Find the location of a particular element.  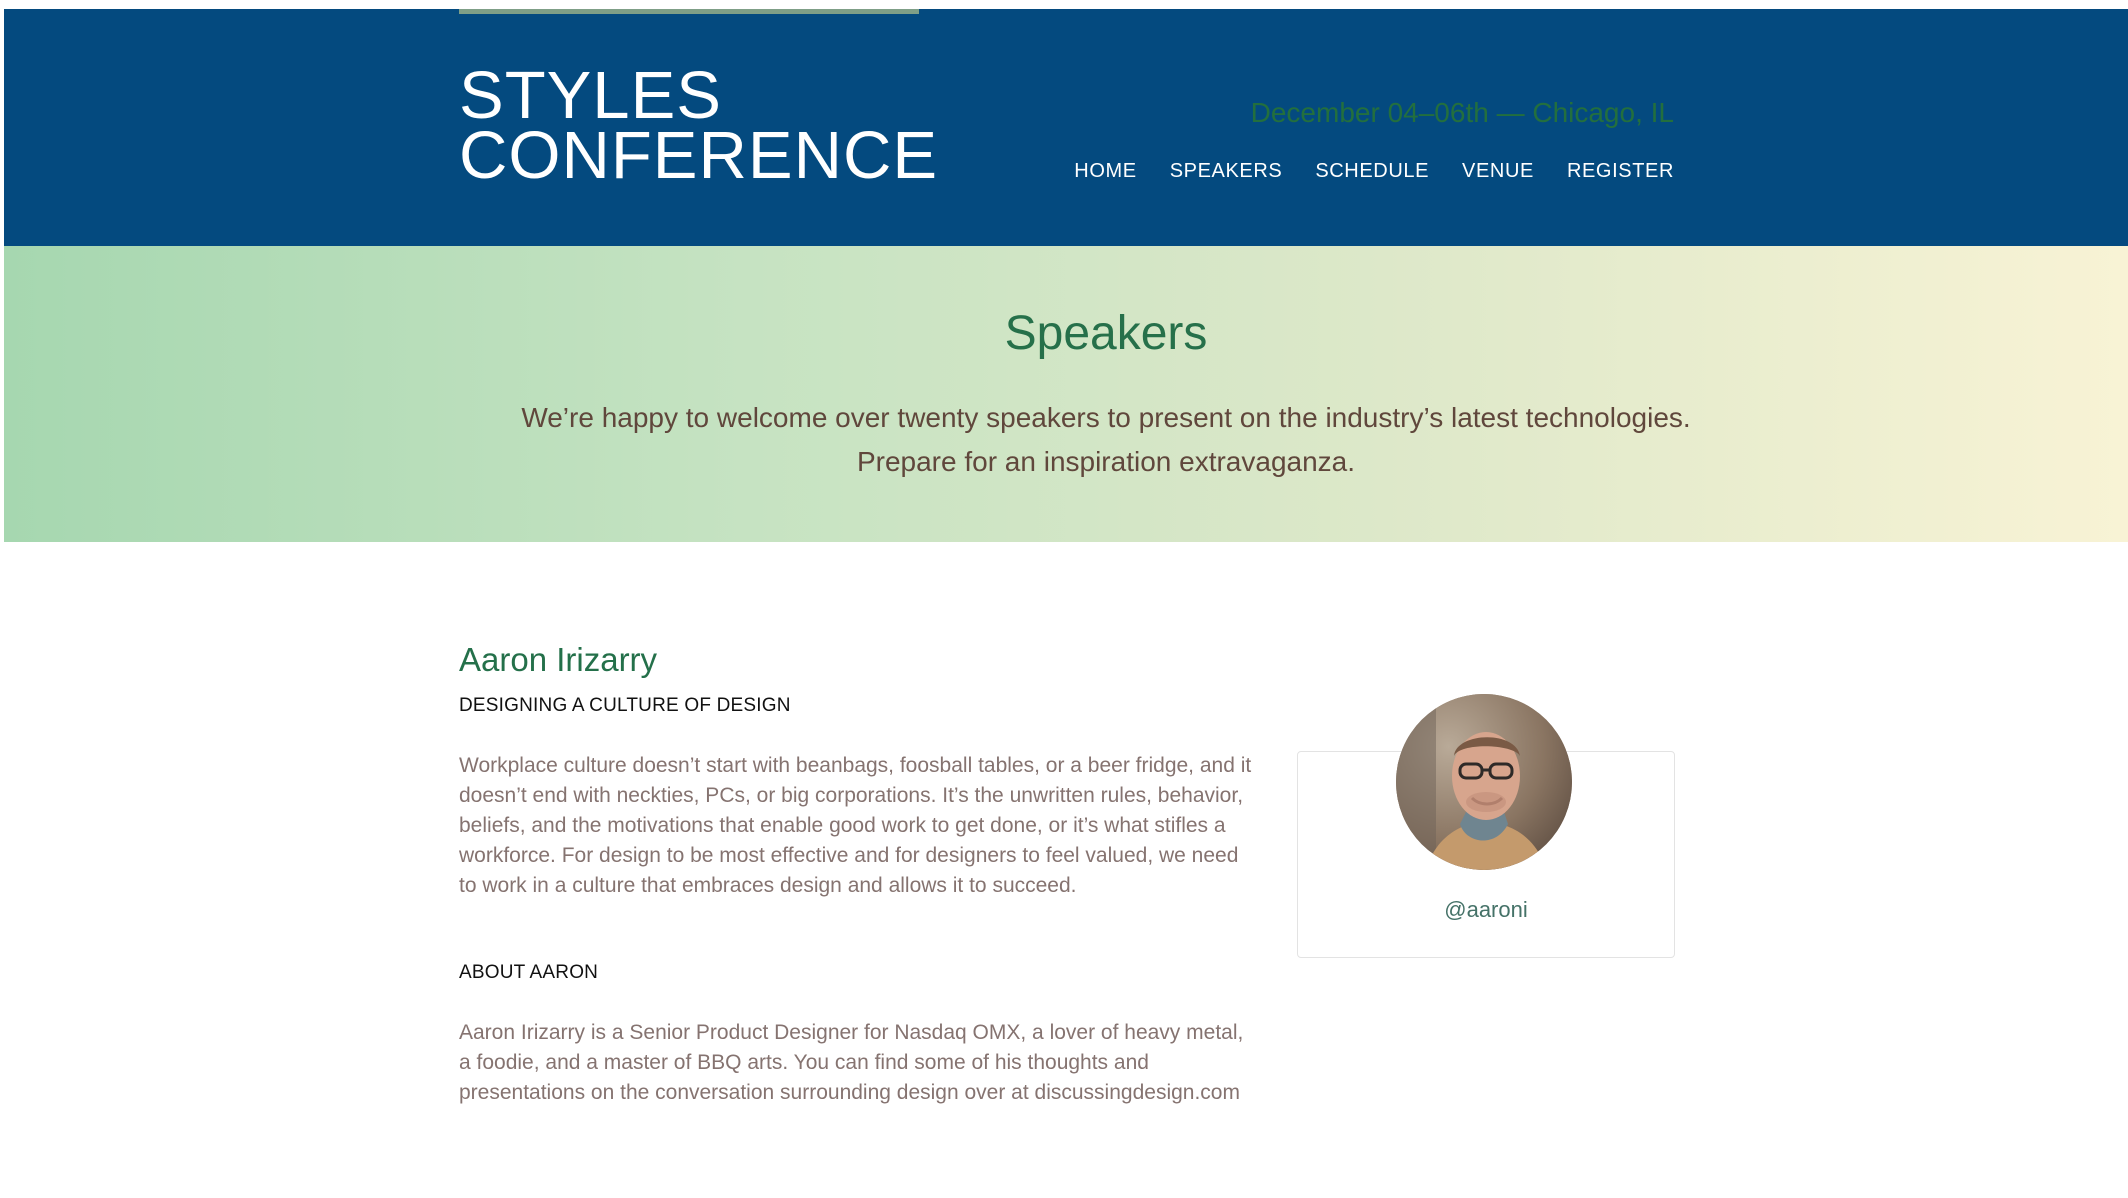

nav-venue: VENUE is located at coordinates (1498, 171).